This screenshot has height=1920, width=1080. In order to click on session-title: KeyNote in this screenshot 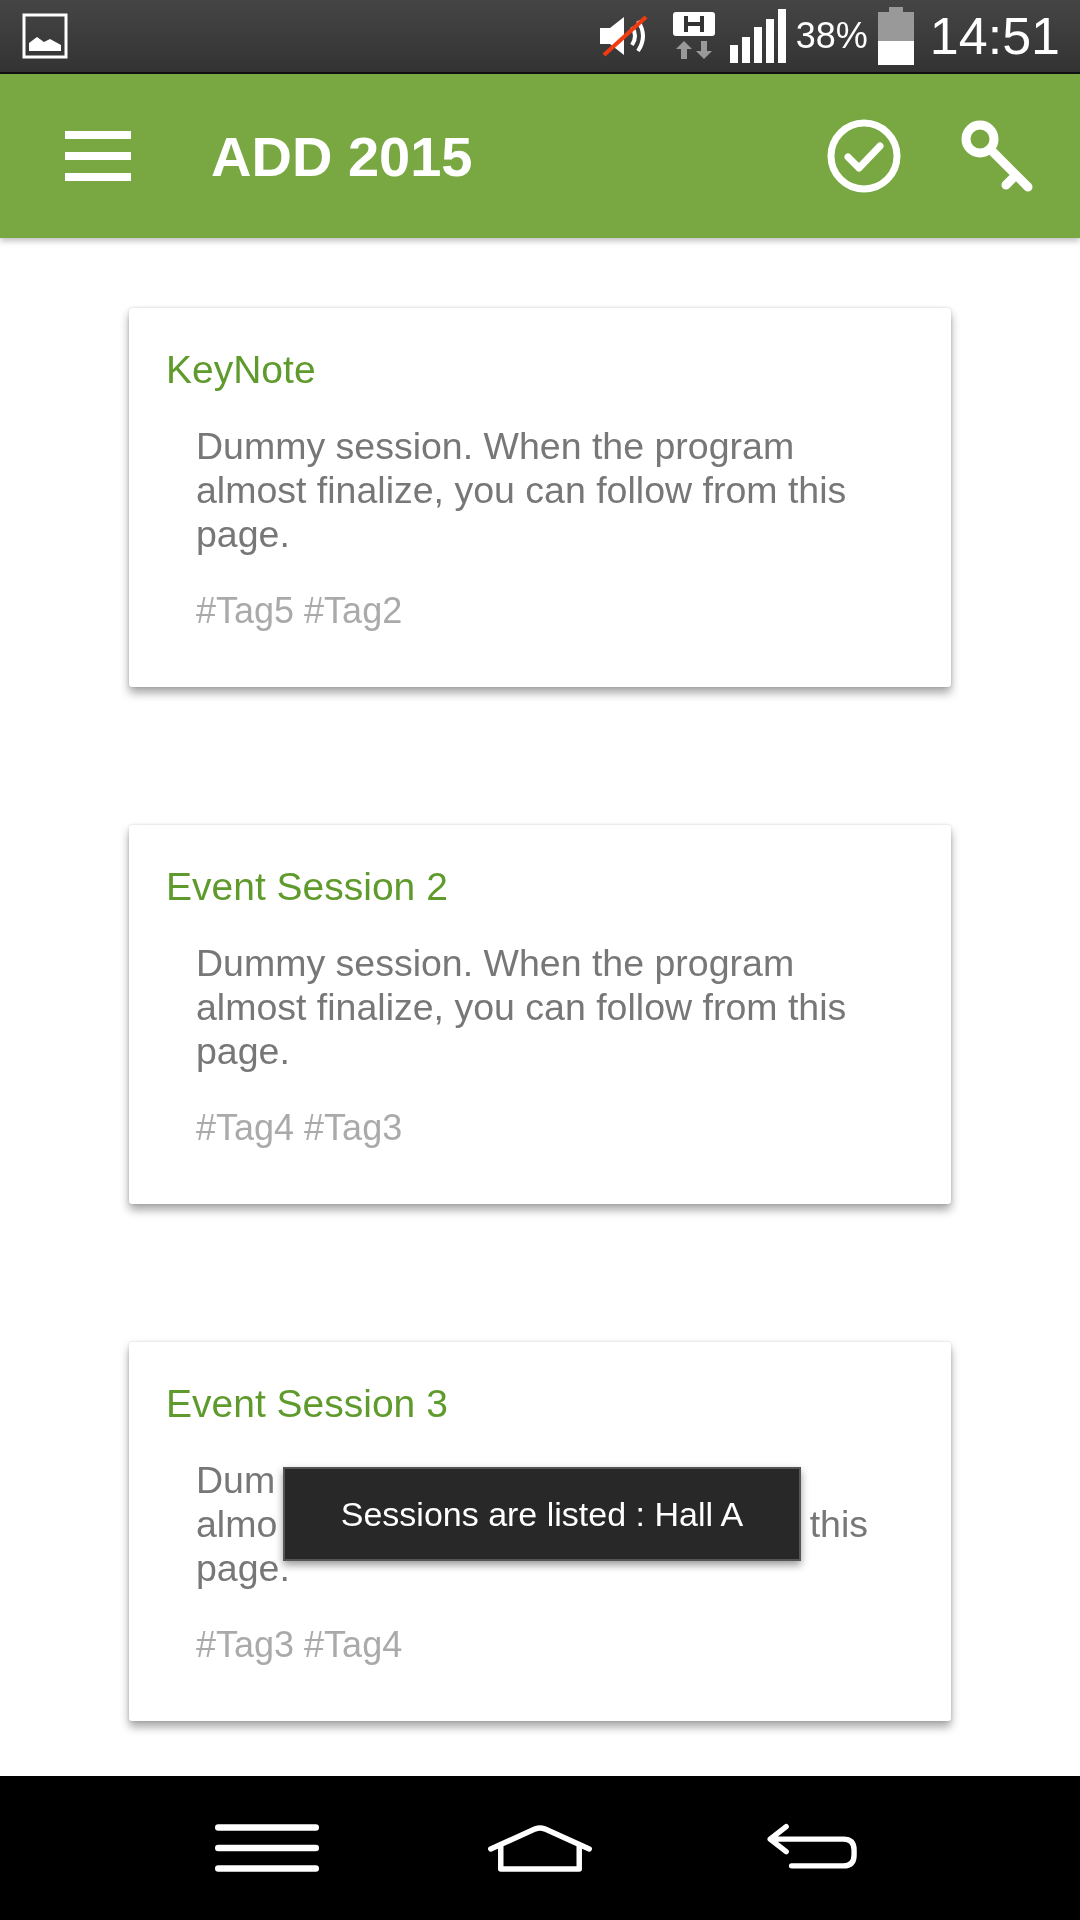, I will do `click(241, 370)`.